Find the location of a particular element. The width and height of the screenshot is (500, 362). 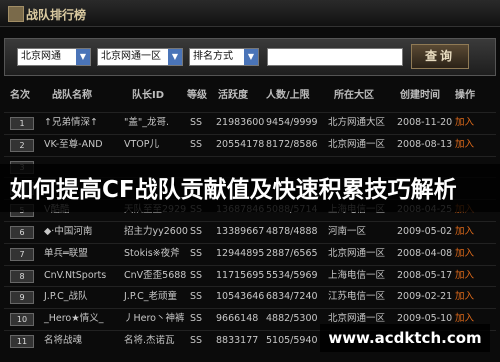

server-select: 北京网通一区 ▼ is located at coordinates (140, 57).